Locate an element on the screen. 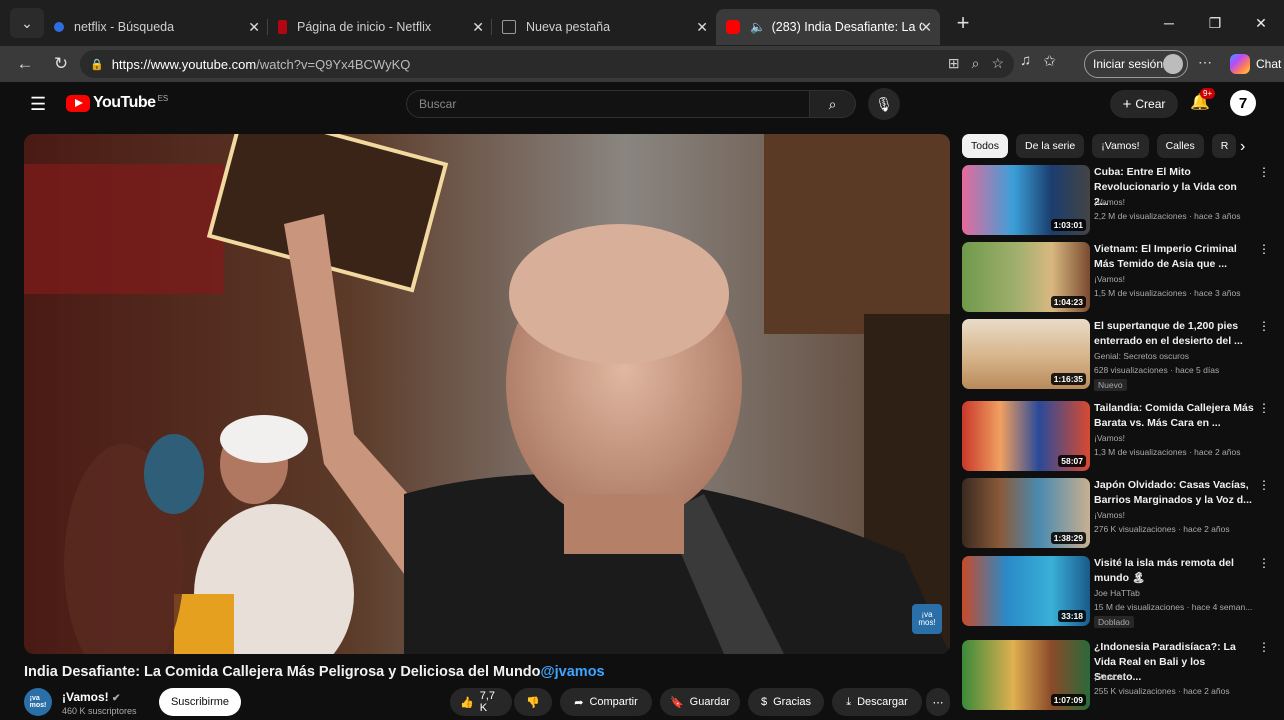 The width and height of the screenshot is (1284, 720). search-icon: ⌕ is located at coordinates (832, 103).